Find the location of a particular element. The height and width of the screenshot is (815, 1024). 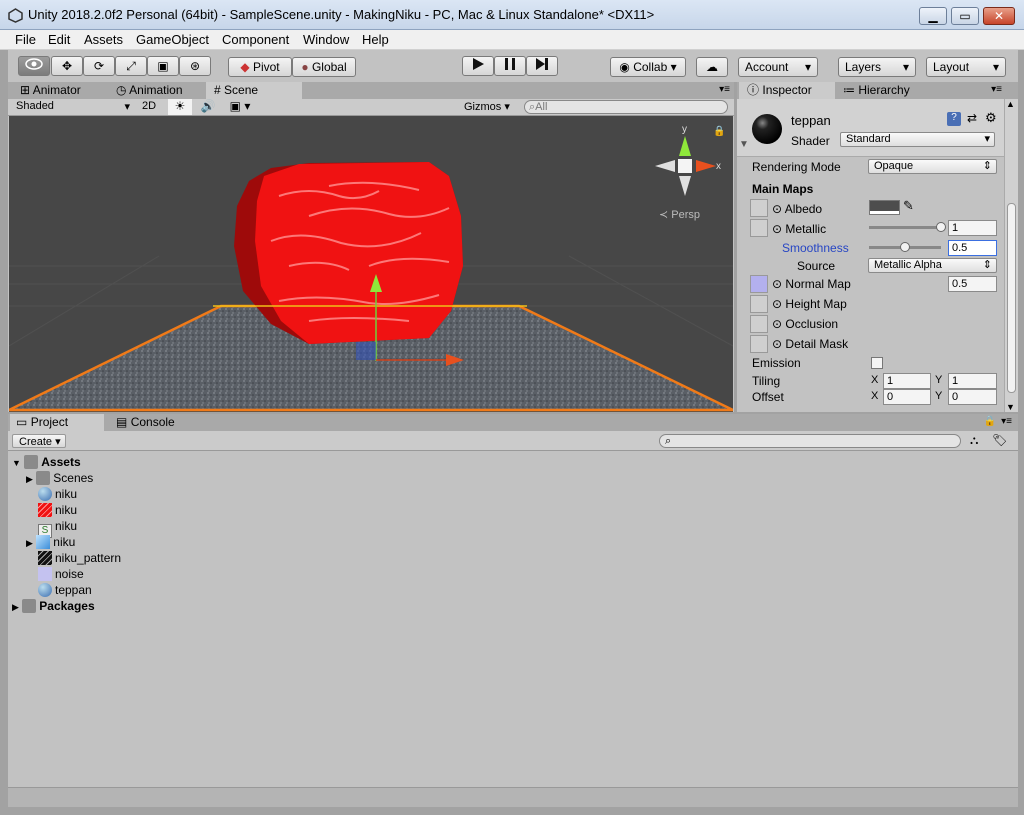

tree-niku-material: niku is located at coordinates (57, 494).